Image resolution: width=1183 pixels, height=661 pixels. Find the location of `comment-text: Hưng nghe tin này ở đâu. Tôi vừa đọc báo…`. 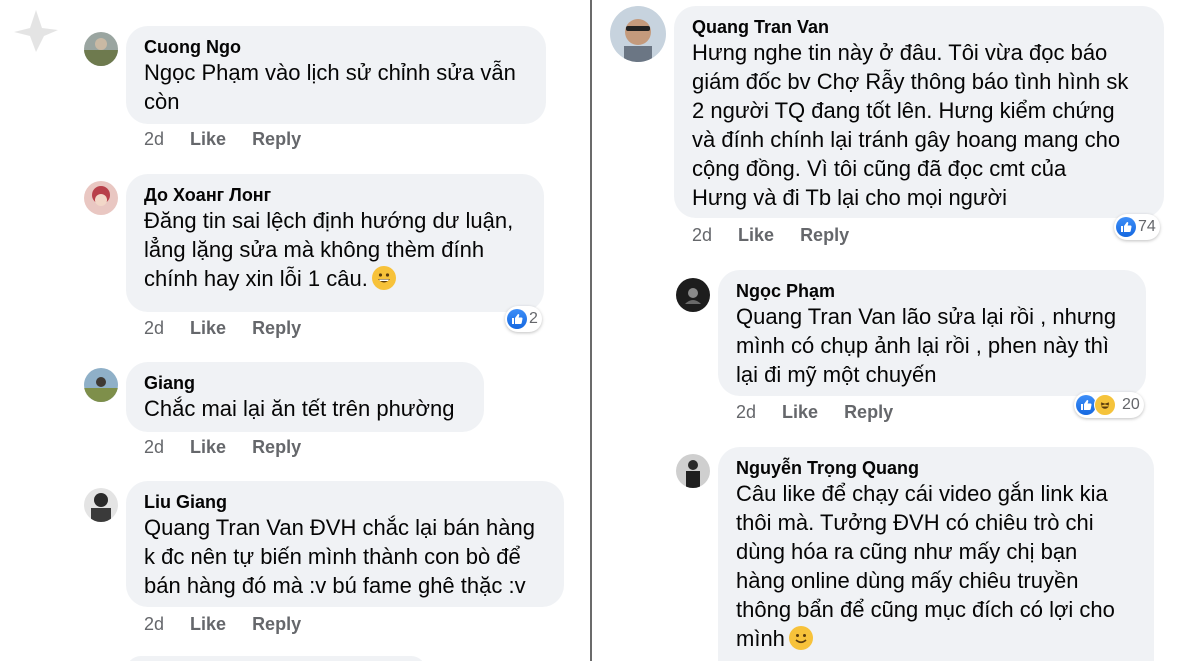

comment-text: Hưng nghe tin này ở đâu. Tôi vừa đọc báo… is located at coordinates (910, 125).